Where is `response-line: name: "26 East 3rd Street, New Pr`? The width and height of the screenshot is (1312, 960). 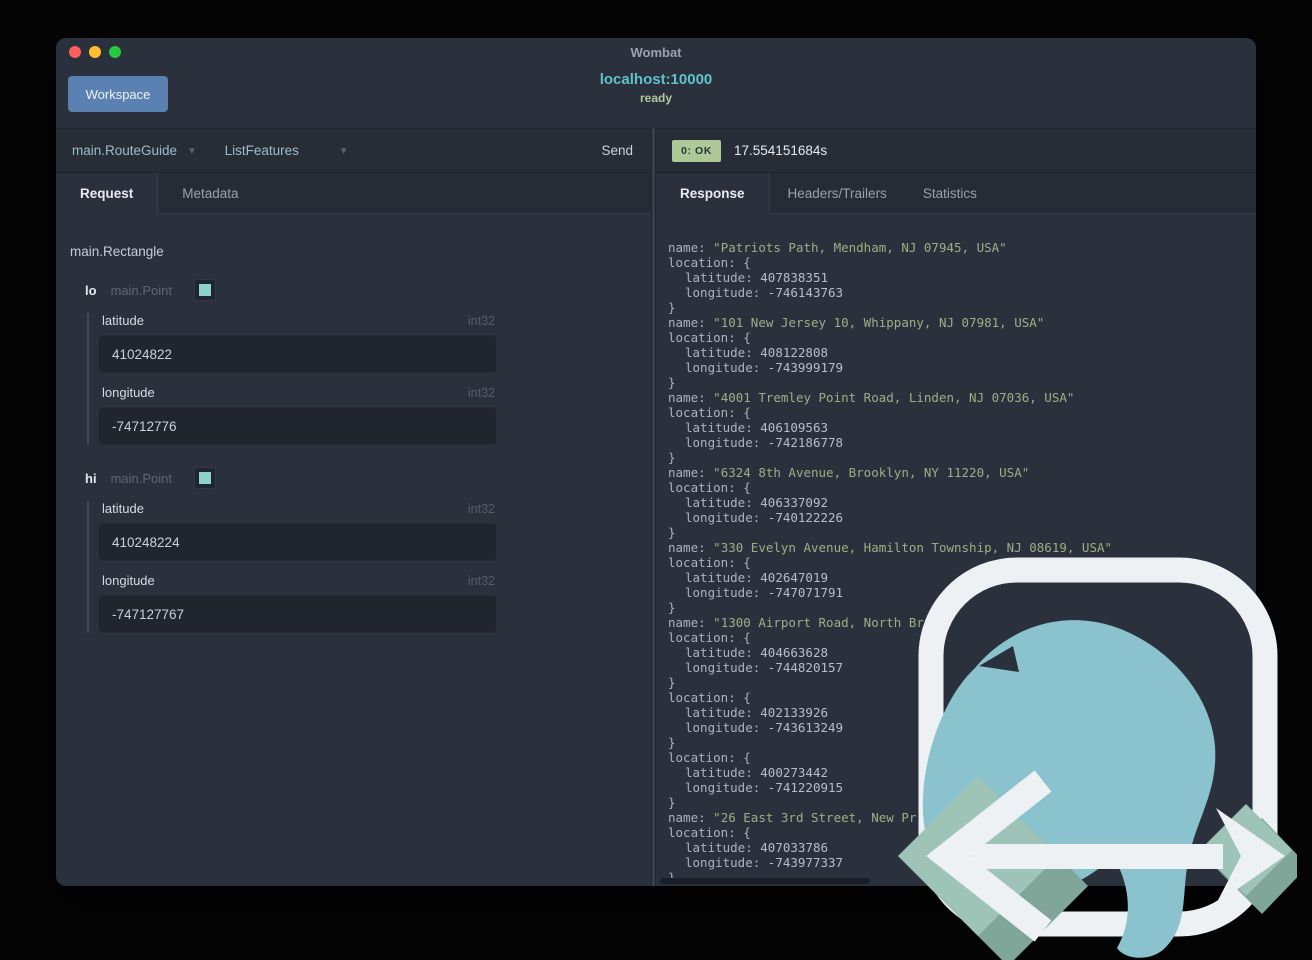
response-line: name: "26 East 3rd Street, New Pr is located at coordinates (792, 817).